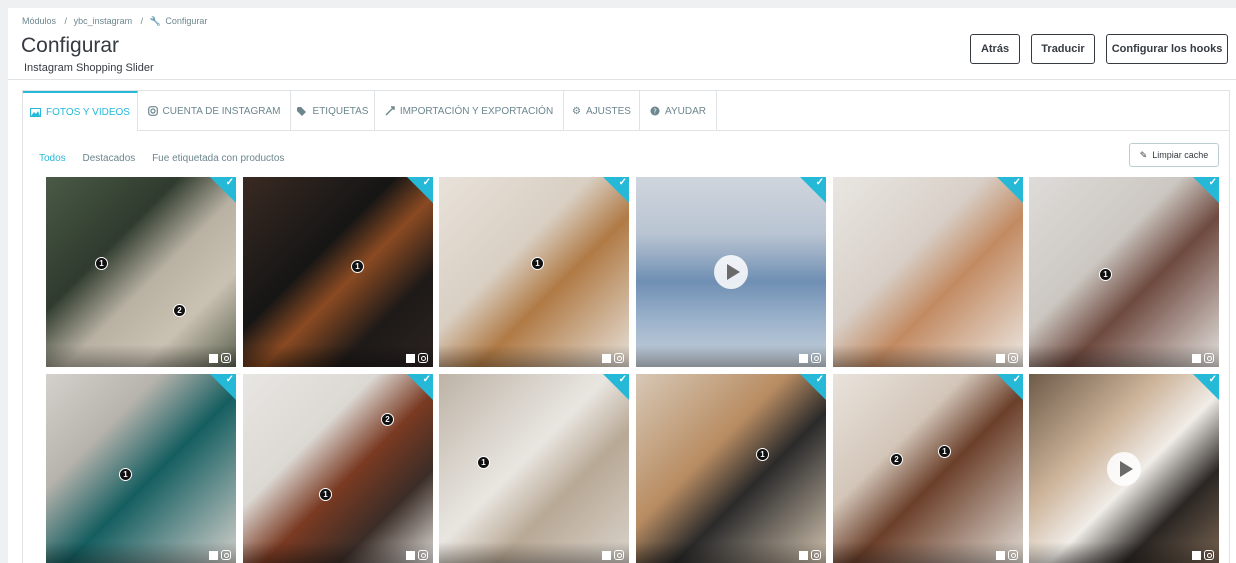 This screenshot has height=563, width=1236. I want to click on tab-label: ETIQUETAS, so click(340, 111).